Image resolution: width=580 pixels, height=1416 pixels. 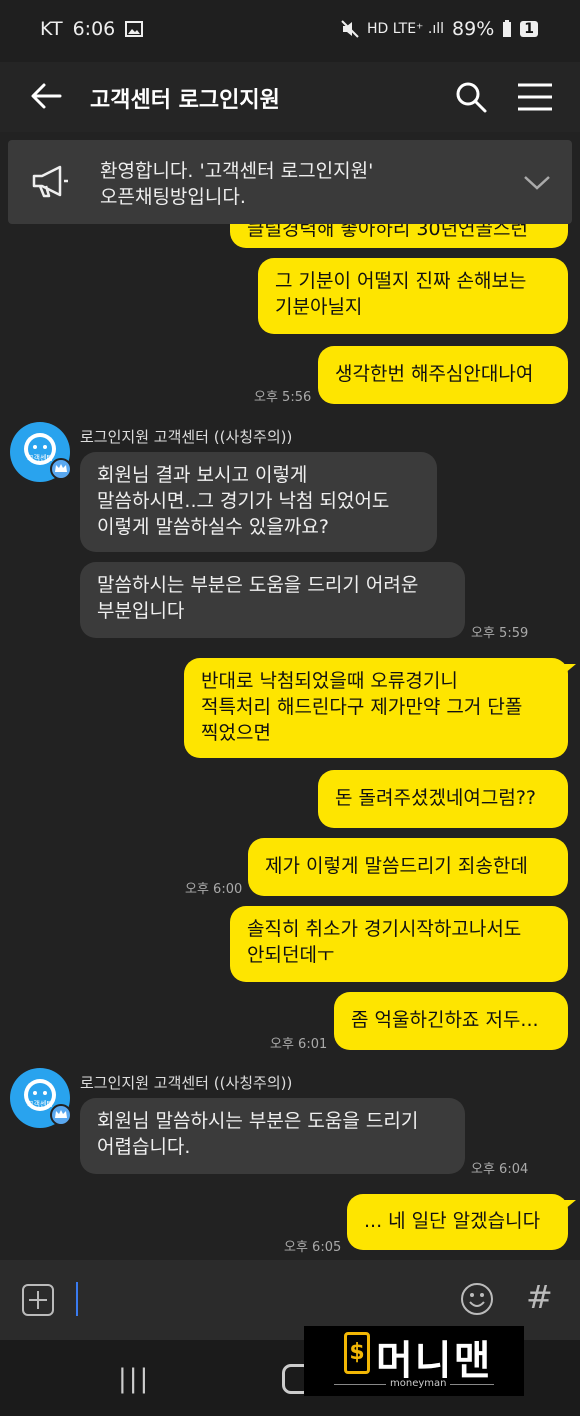 I want to click on message-time: 오후 5:56, so click(x=283, y=397).